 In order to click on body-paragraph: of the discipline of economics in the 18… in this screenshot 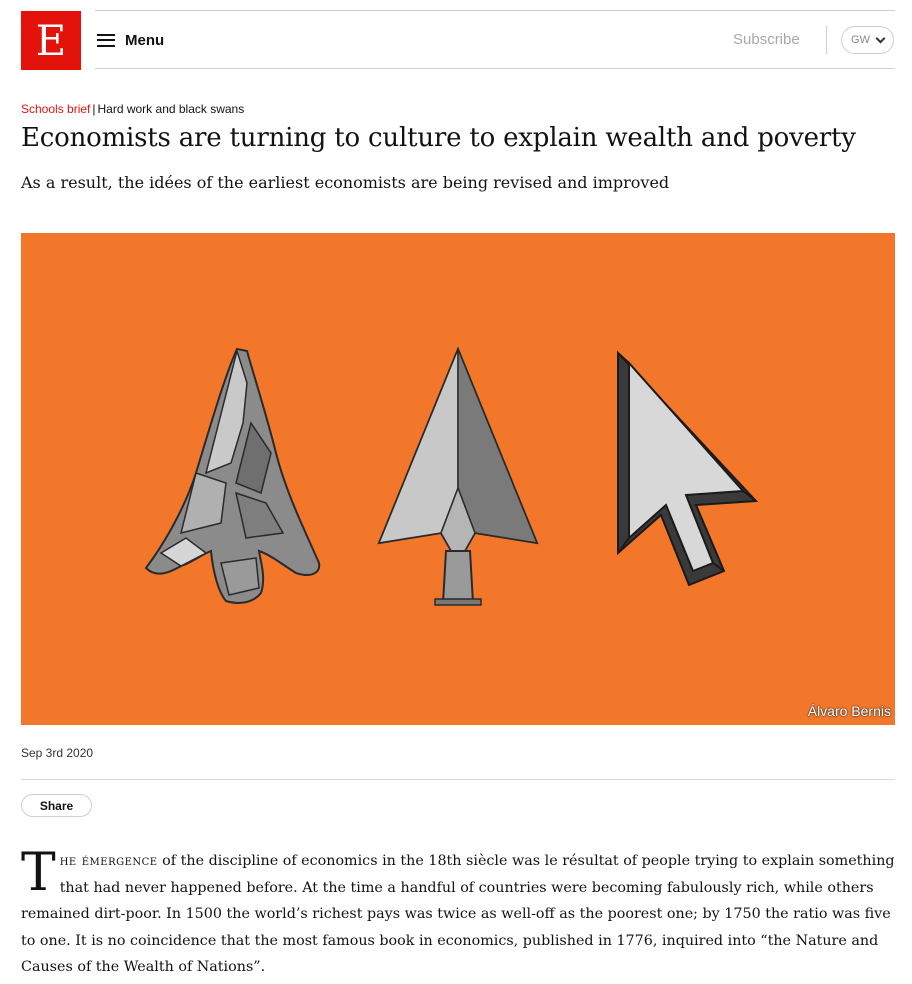, I will do `click(458, 914)`.